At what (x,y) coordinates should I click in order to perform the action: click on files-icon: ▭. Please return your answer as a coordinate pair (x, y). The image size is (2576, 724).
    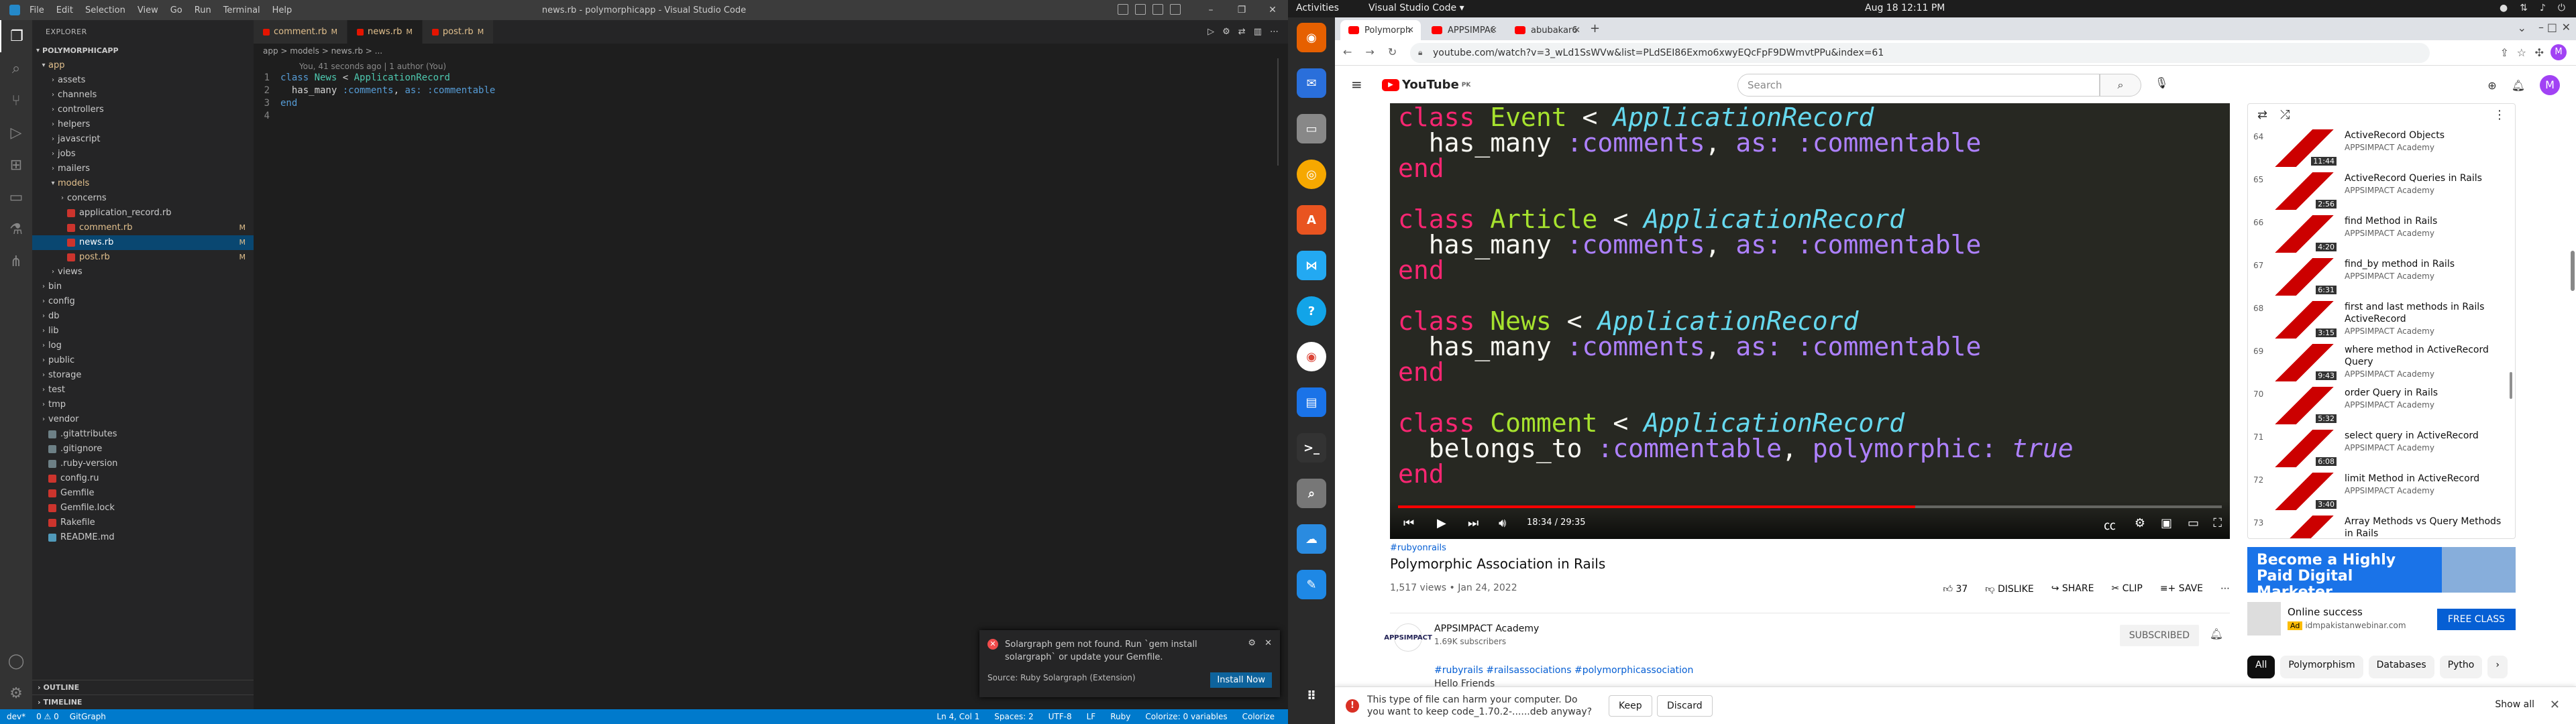
    Looking at the image, I should click on (1311, 128).